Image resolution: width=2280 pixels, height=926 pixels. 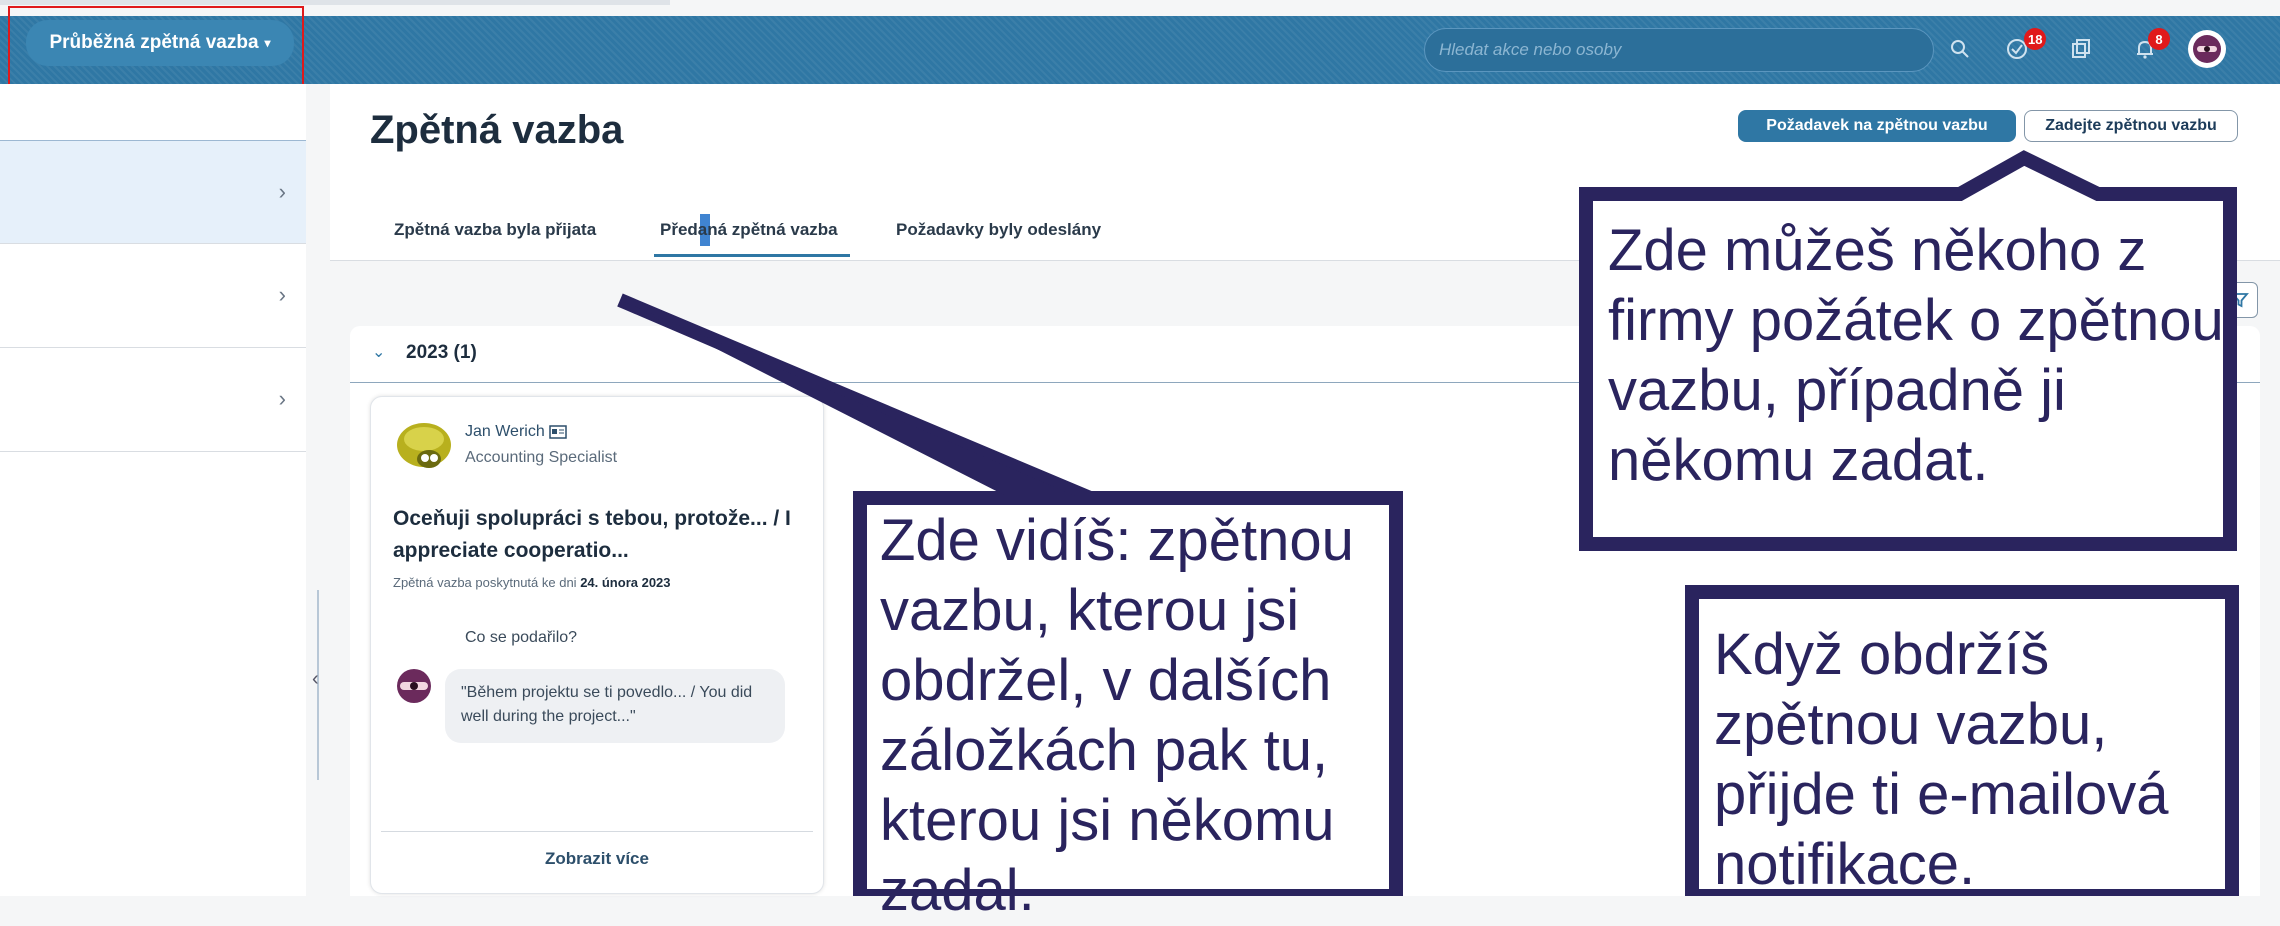 I want to click on feedback-question: Co se podařilo?, so click(x=521, y=637).